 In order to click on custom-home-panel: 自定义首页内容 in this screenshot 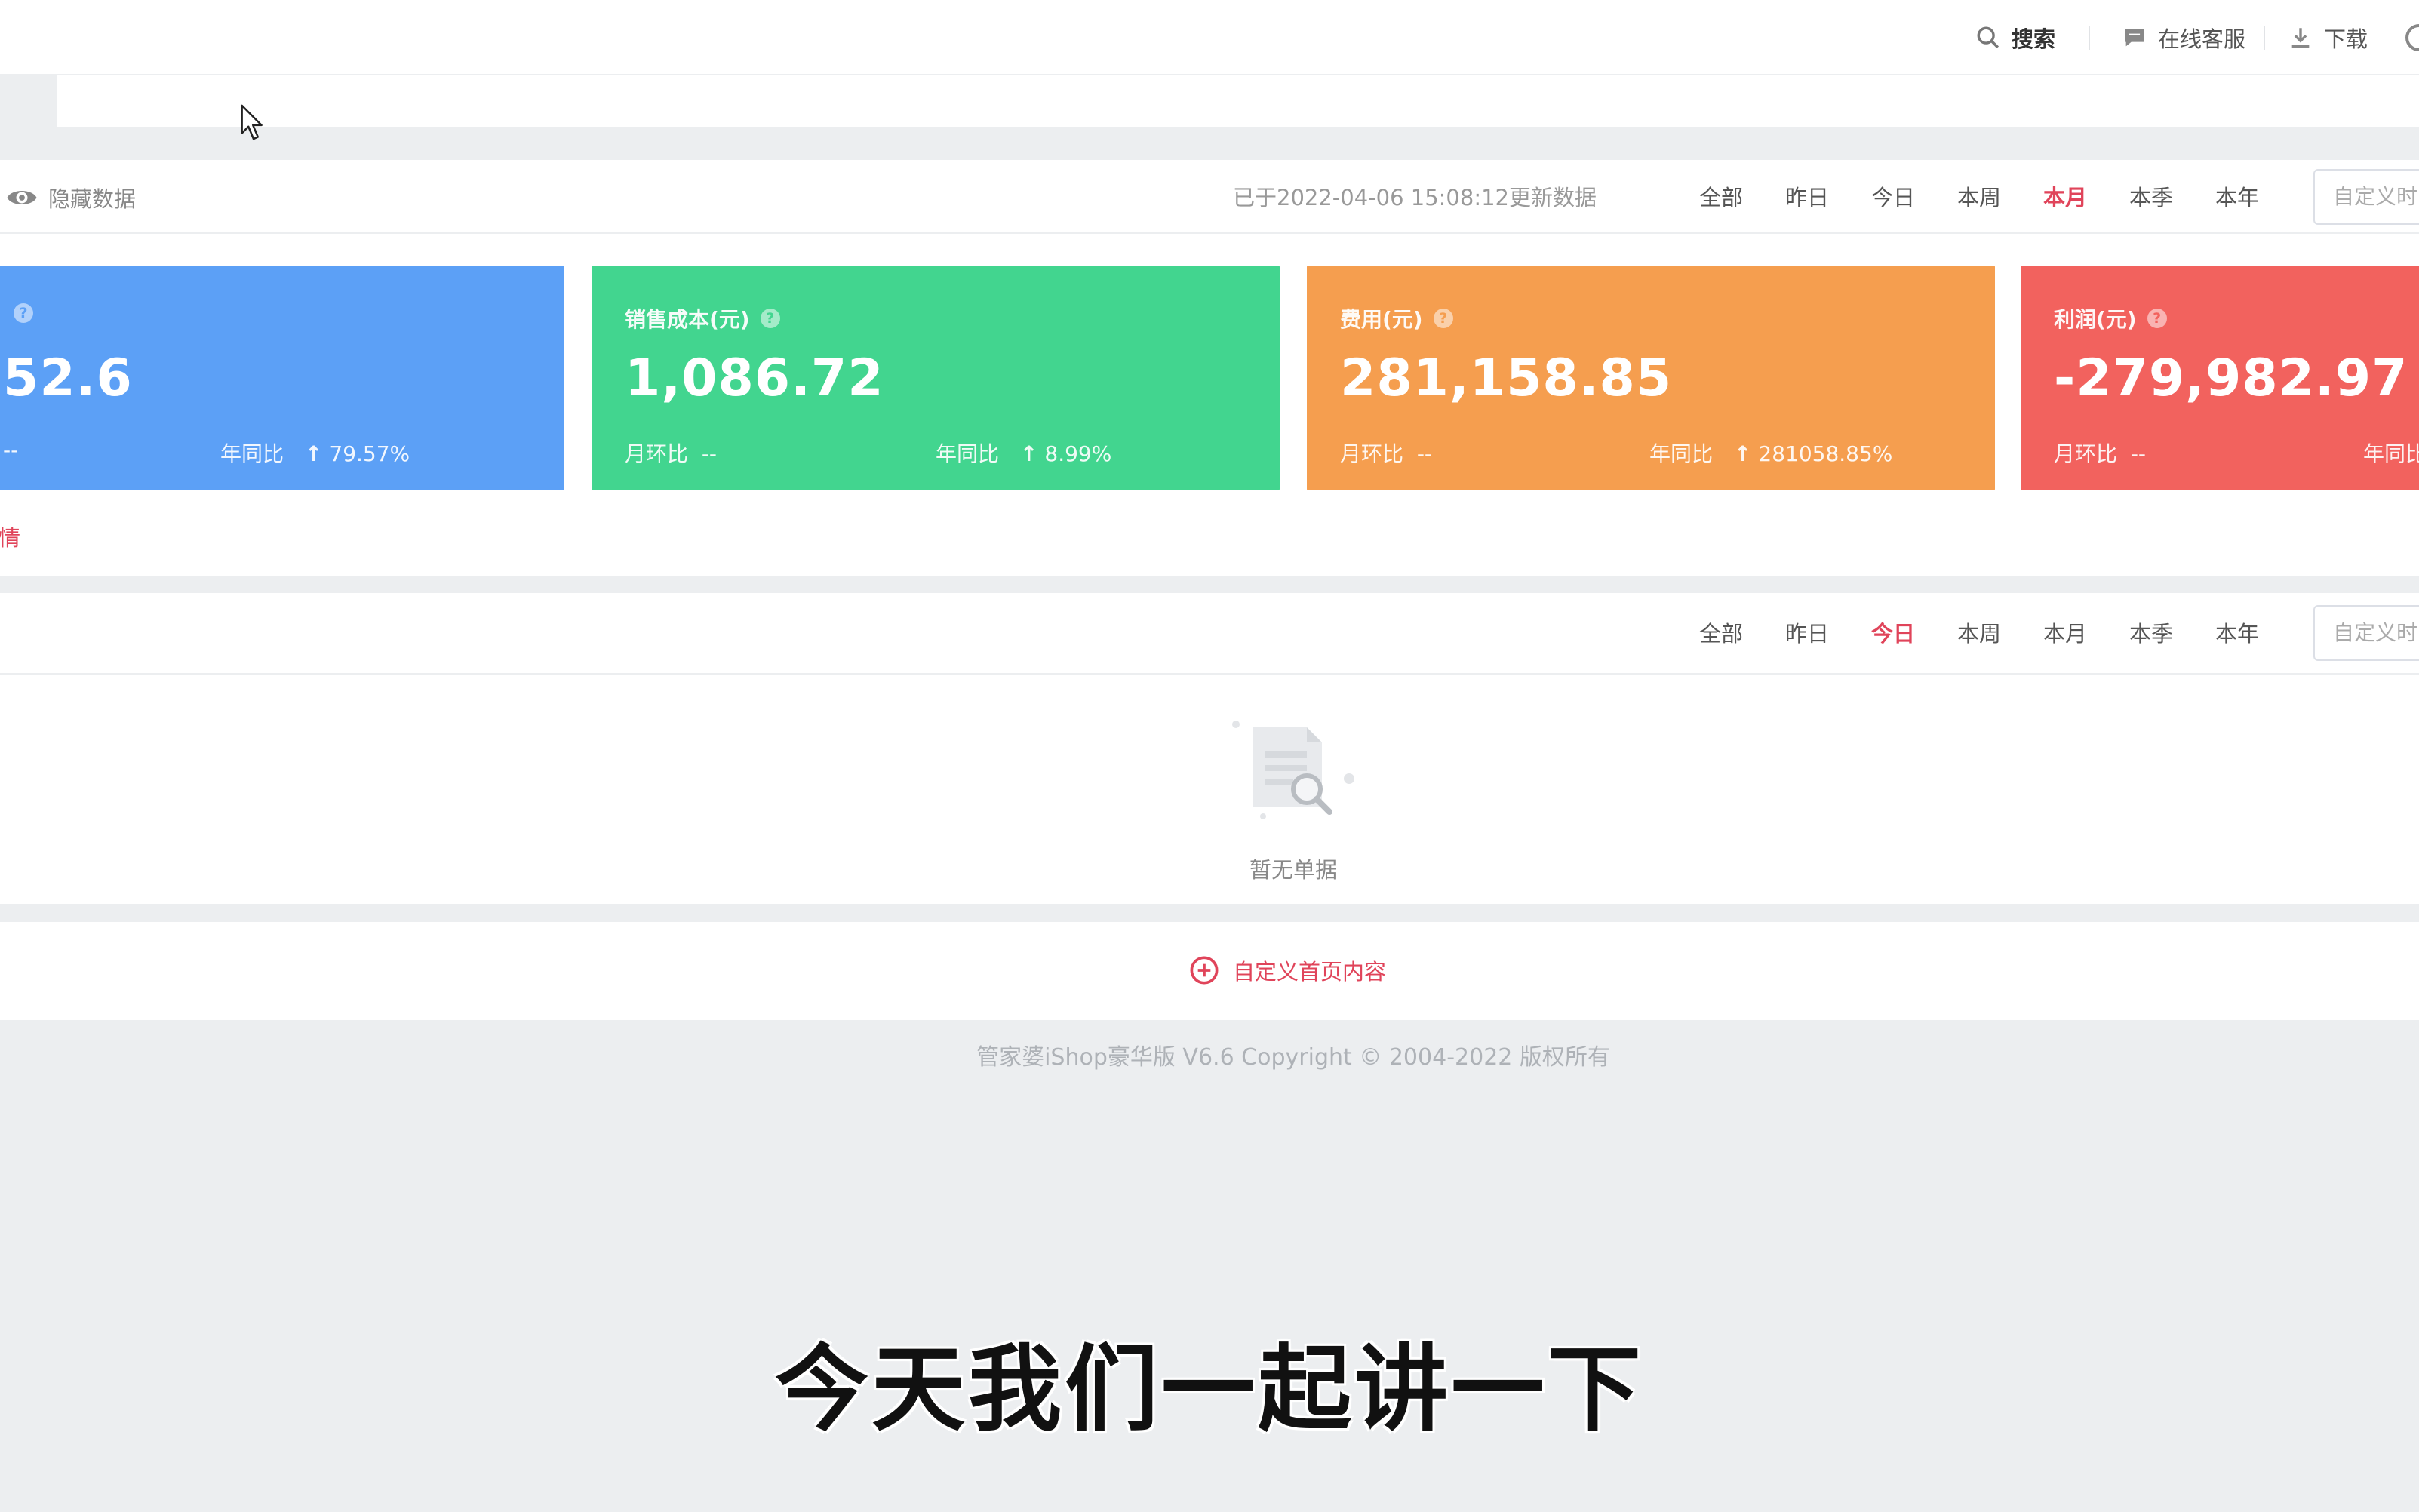, I will do `click(1209, 971)`.